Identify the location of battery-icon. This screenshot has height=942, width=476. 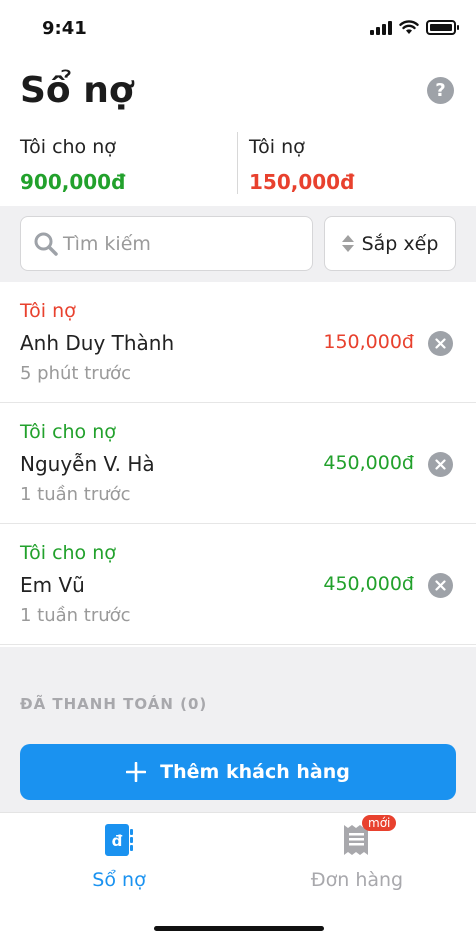
(442, 27).